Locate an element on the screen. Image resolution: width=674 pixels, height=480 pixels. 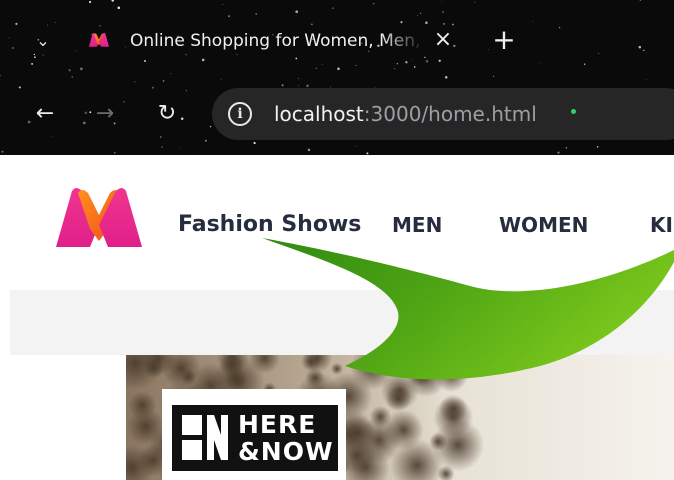
url-path: :3000/home.html is located at coordinates (450, 114).